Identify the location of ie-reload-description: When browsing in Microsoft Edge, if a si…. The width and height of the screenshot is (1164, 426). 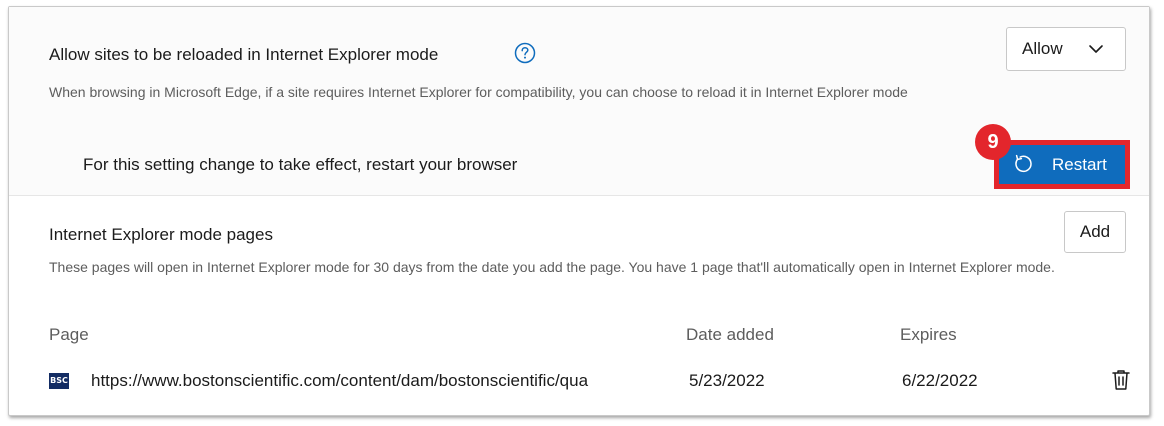
(478, 92).